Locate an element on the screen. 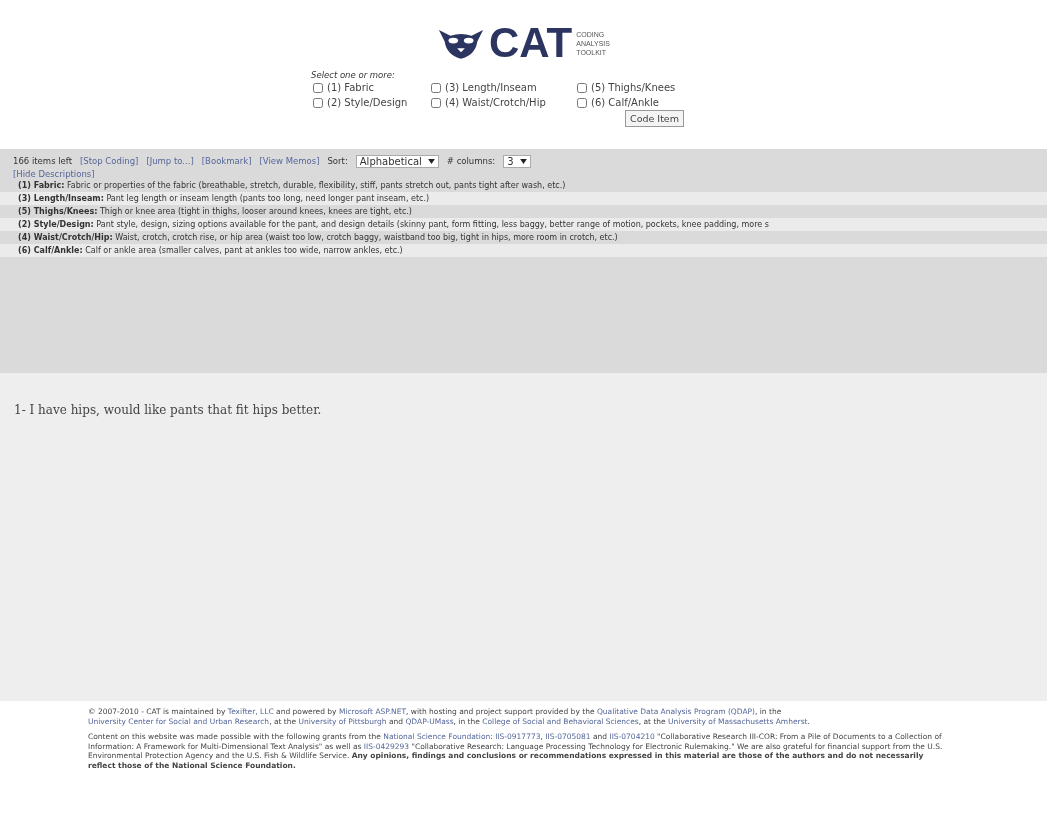  toolbar-link: [Bookmark] is located at coordinates (226, 161).